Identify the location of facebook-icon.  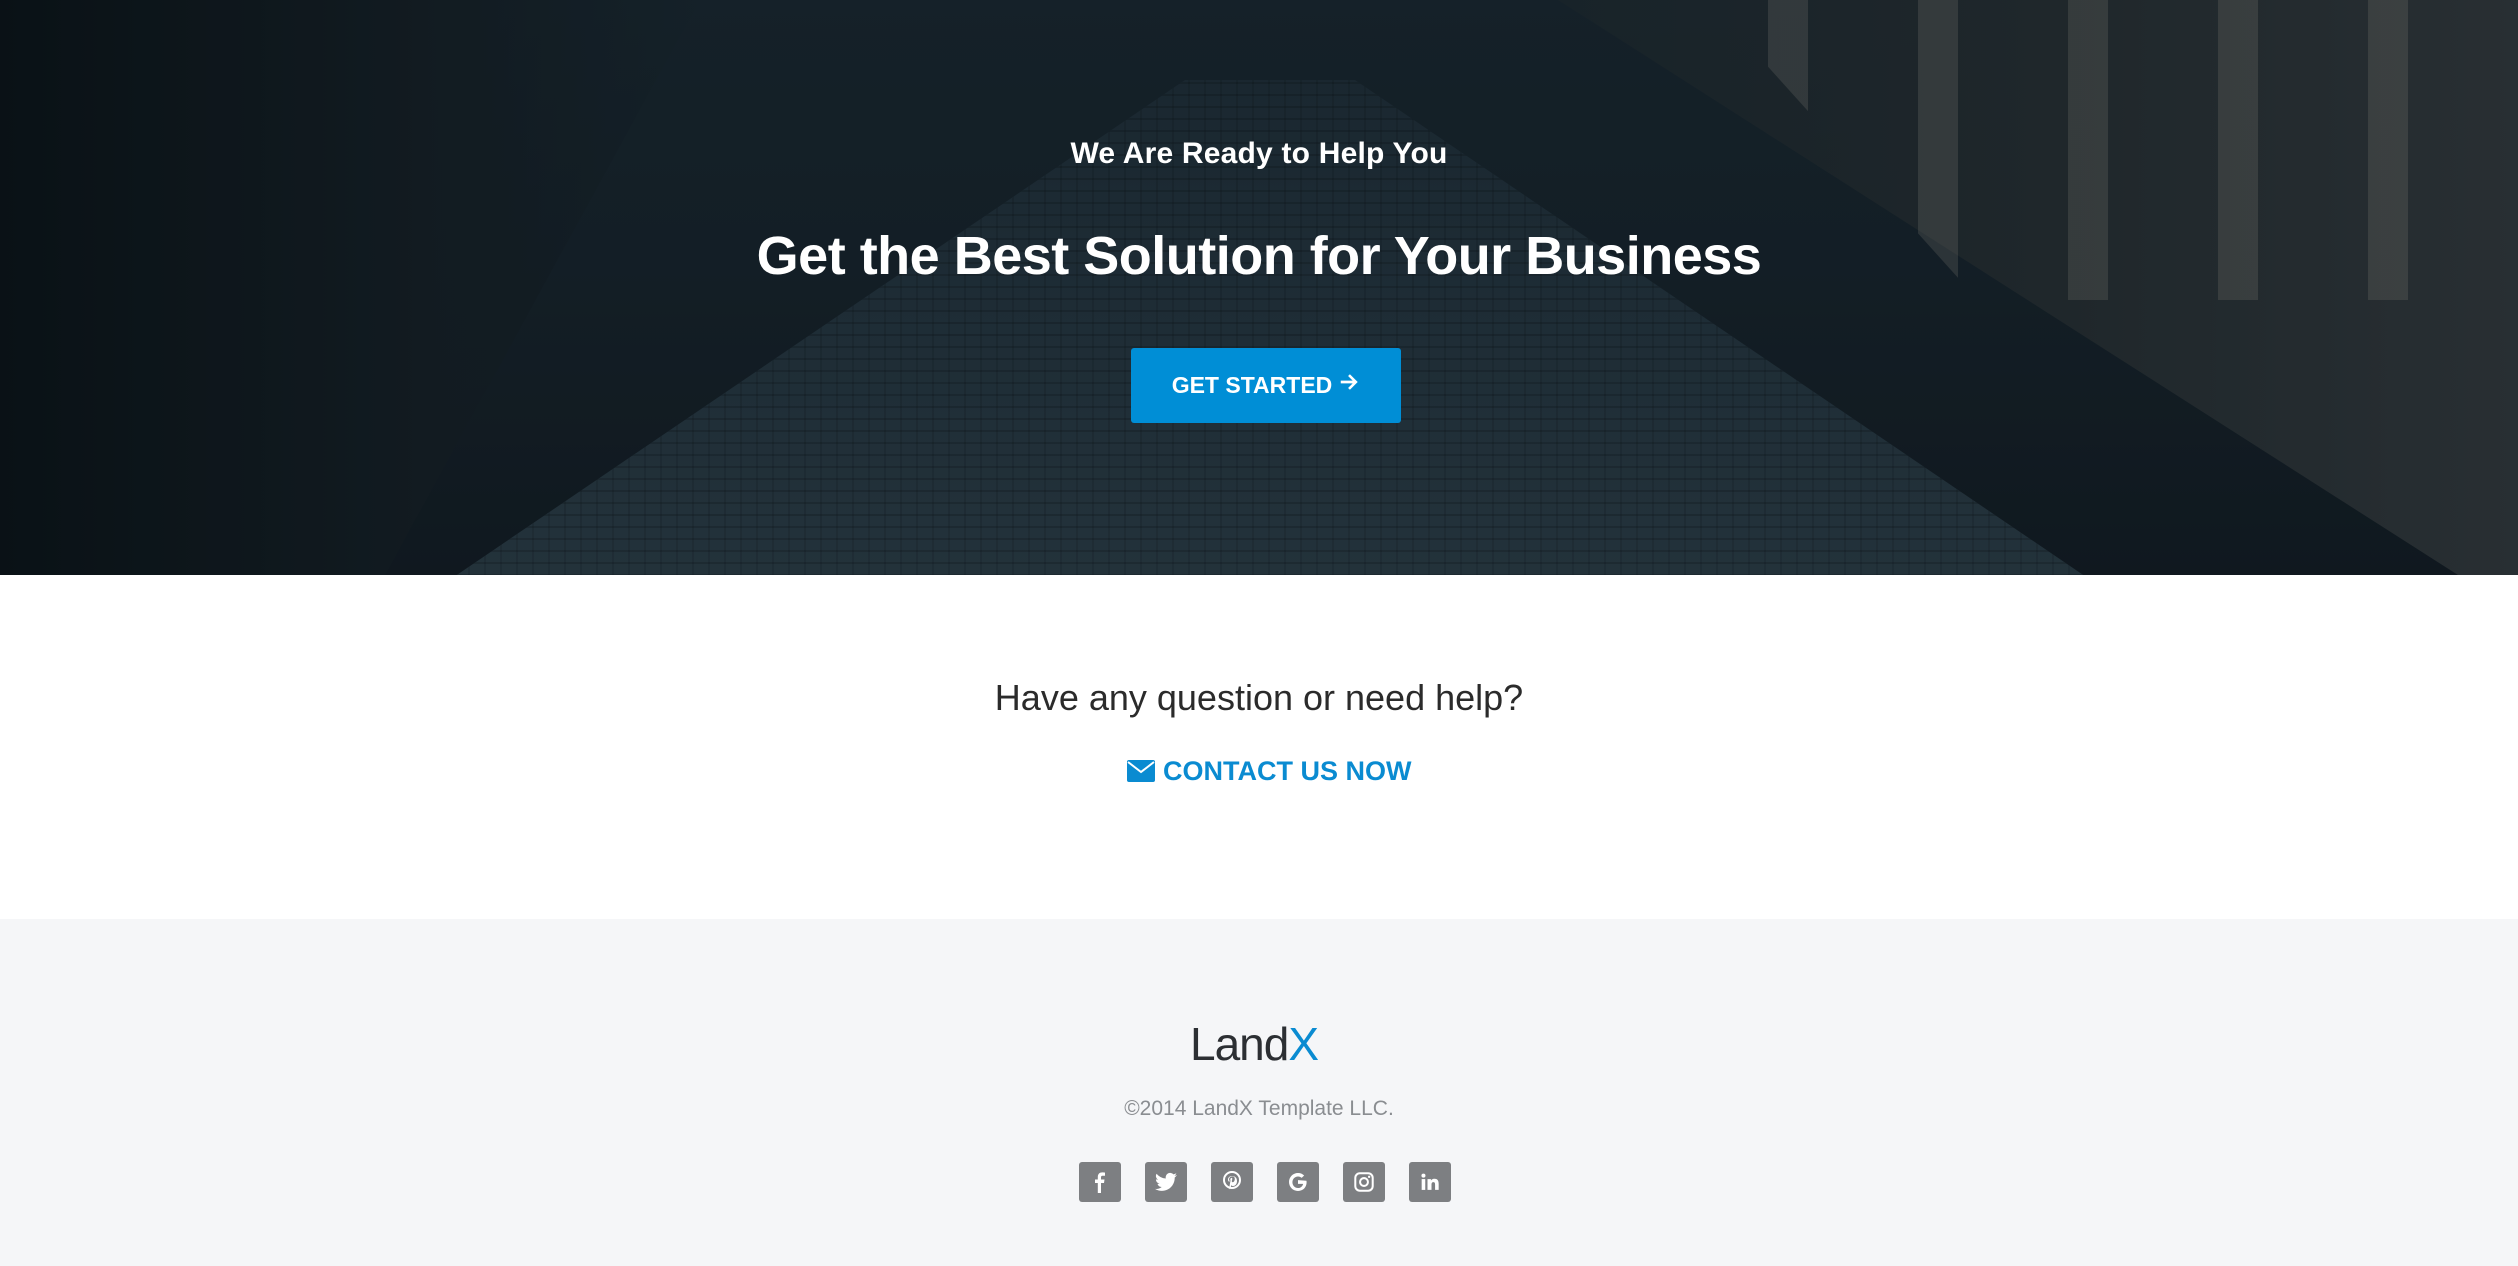
(1100, 1182).